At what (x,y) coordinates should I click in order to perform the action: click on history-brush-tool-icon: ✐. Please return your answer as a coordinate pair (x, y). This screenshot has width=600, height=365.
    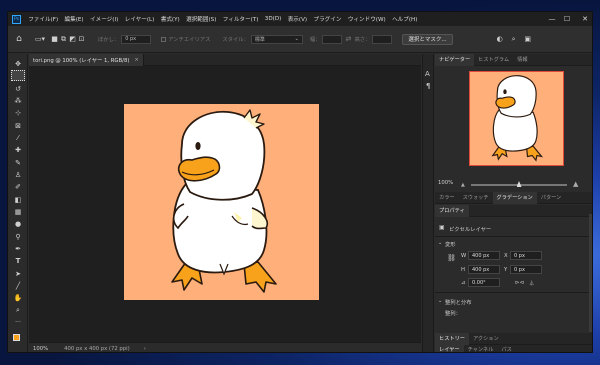
    Looking at the image, I should click on (18, 186).